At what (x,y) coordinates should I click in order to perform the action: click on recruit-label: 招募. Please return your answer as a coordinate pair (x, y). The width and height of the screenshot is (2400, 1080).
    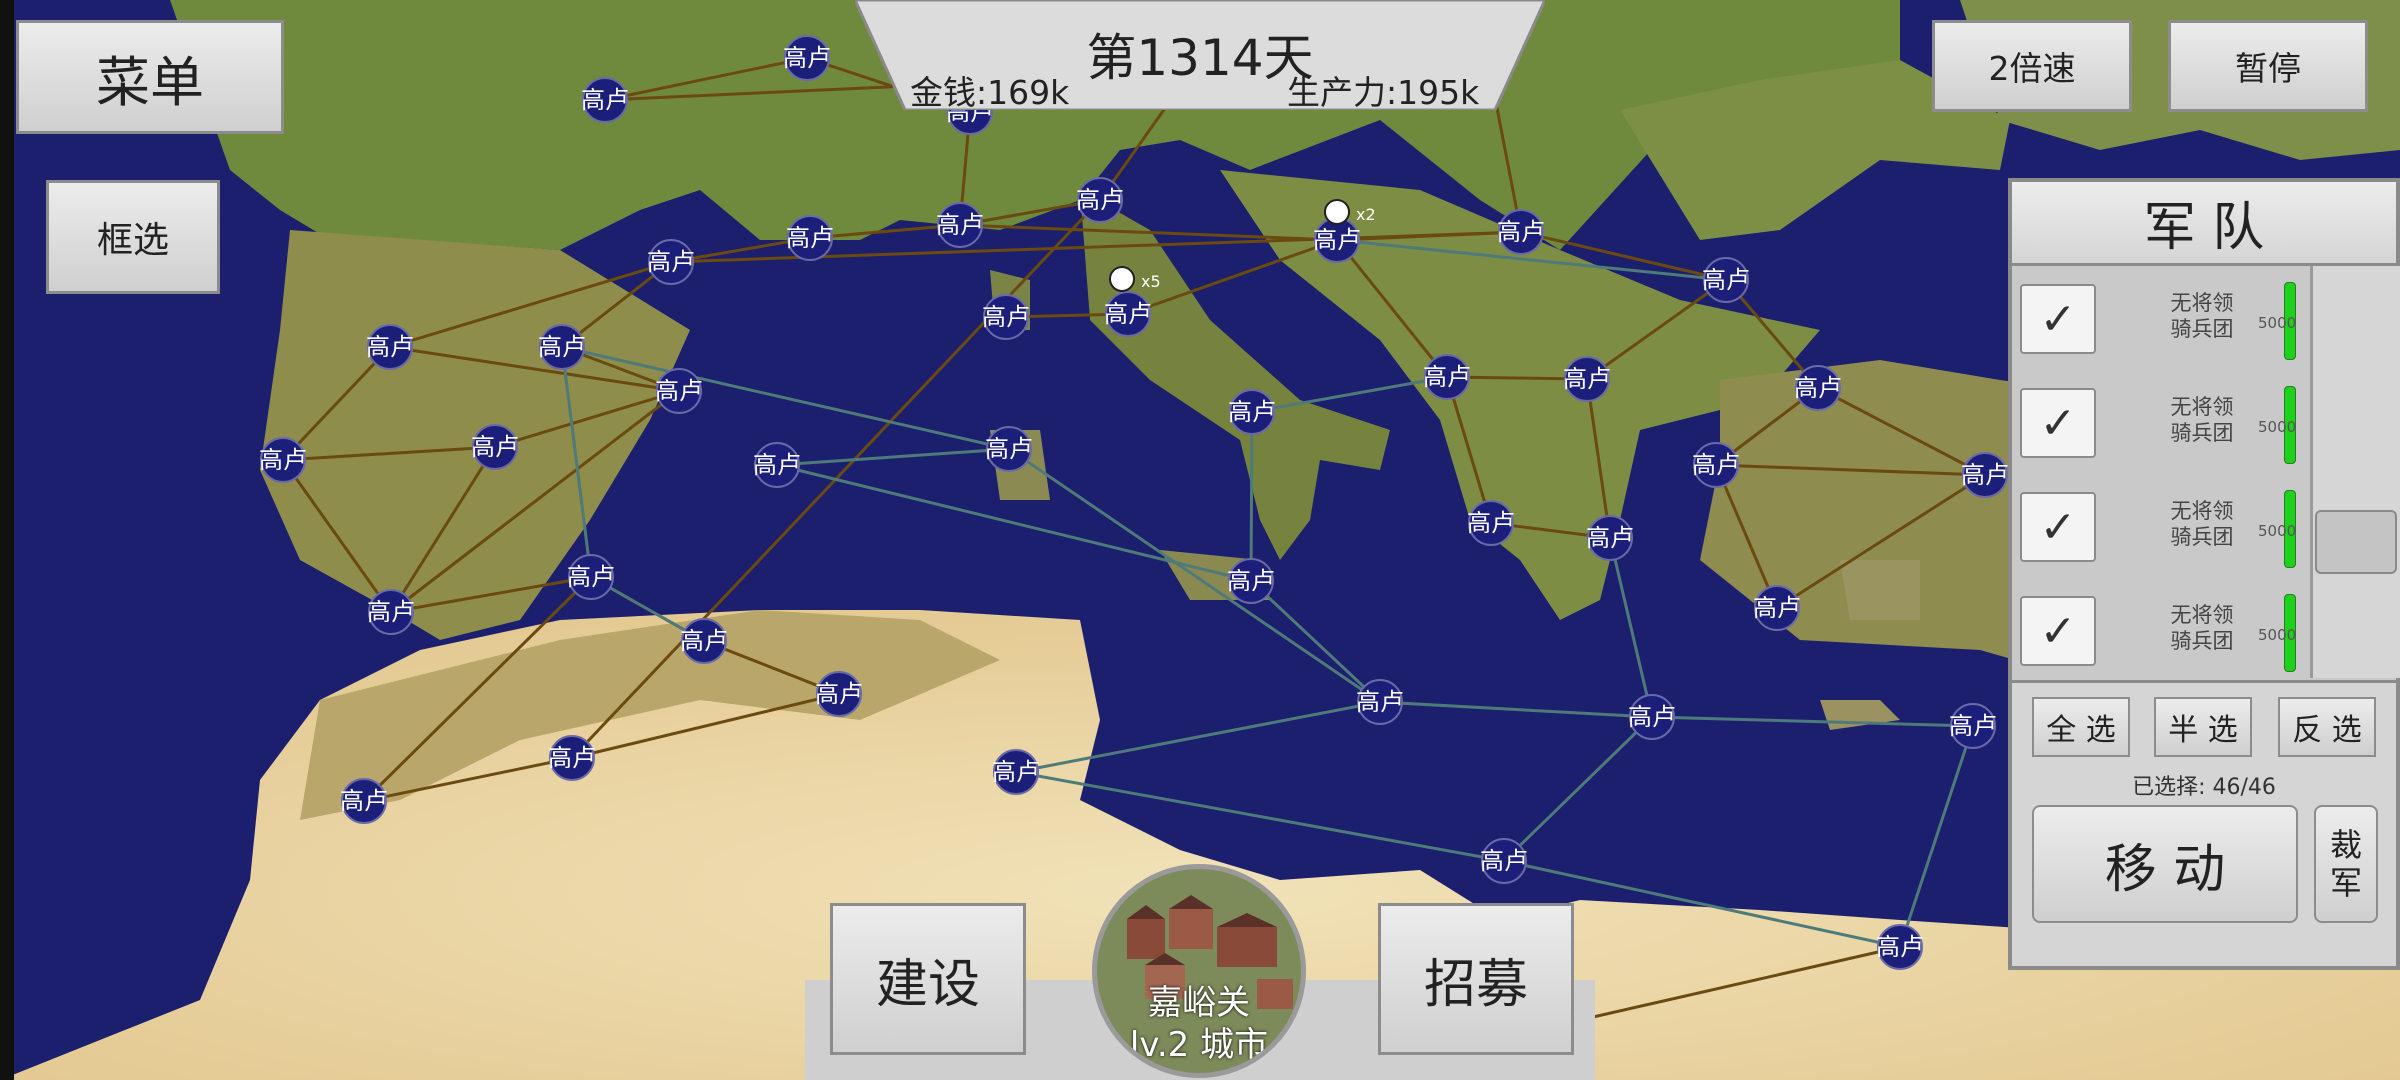
    Looking at the image, I should click on (1475, 984).